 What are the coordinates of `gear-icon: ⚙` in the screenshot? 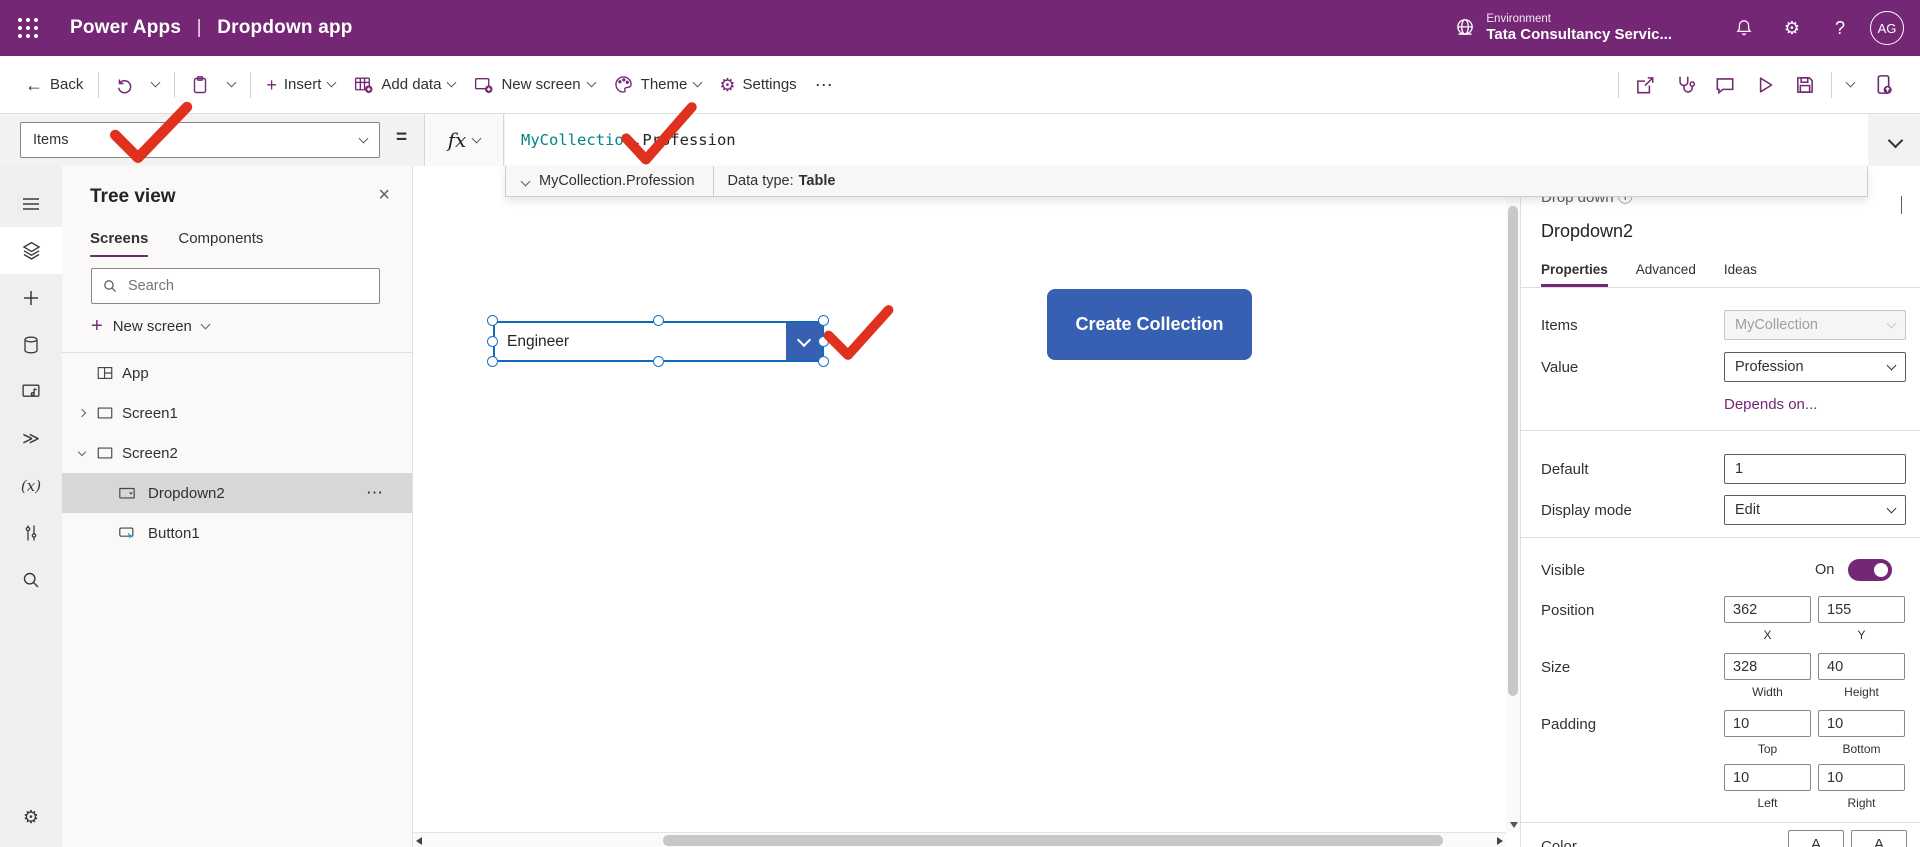 It's located at (1792, 27).